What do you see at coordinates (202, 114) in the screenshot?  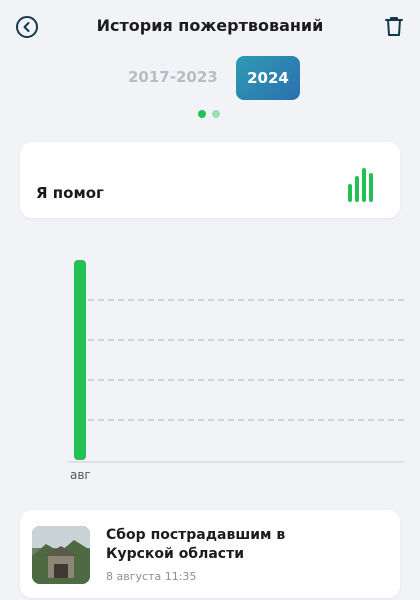 I see `pager-dot-active` at bounding box center [202, 114].